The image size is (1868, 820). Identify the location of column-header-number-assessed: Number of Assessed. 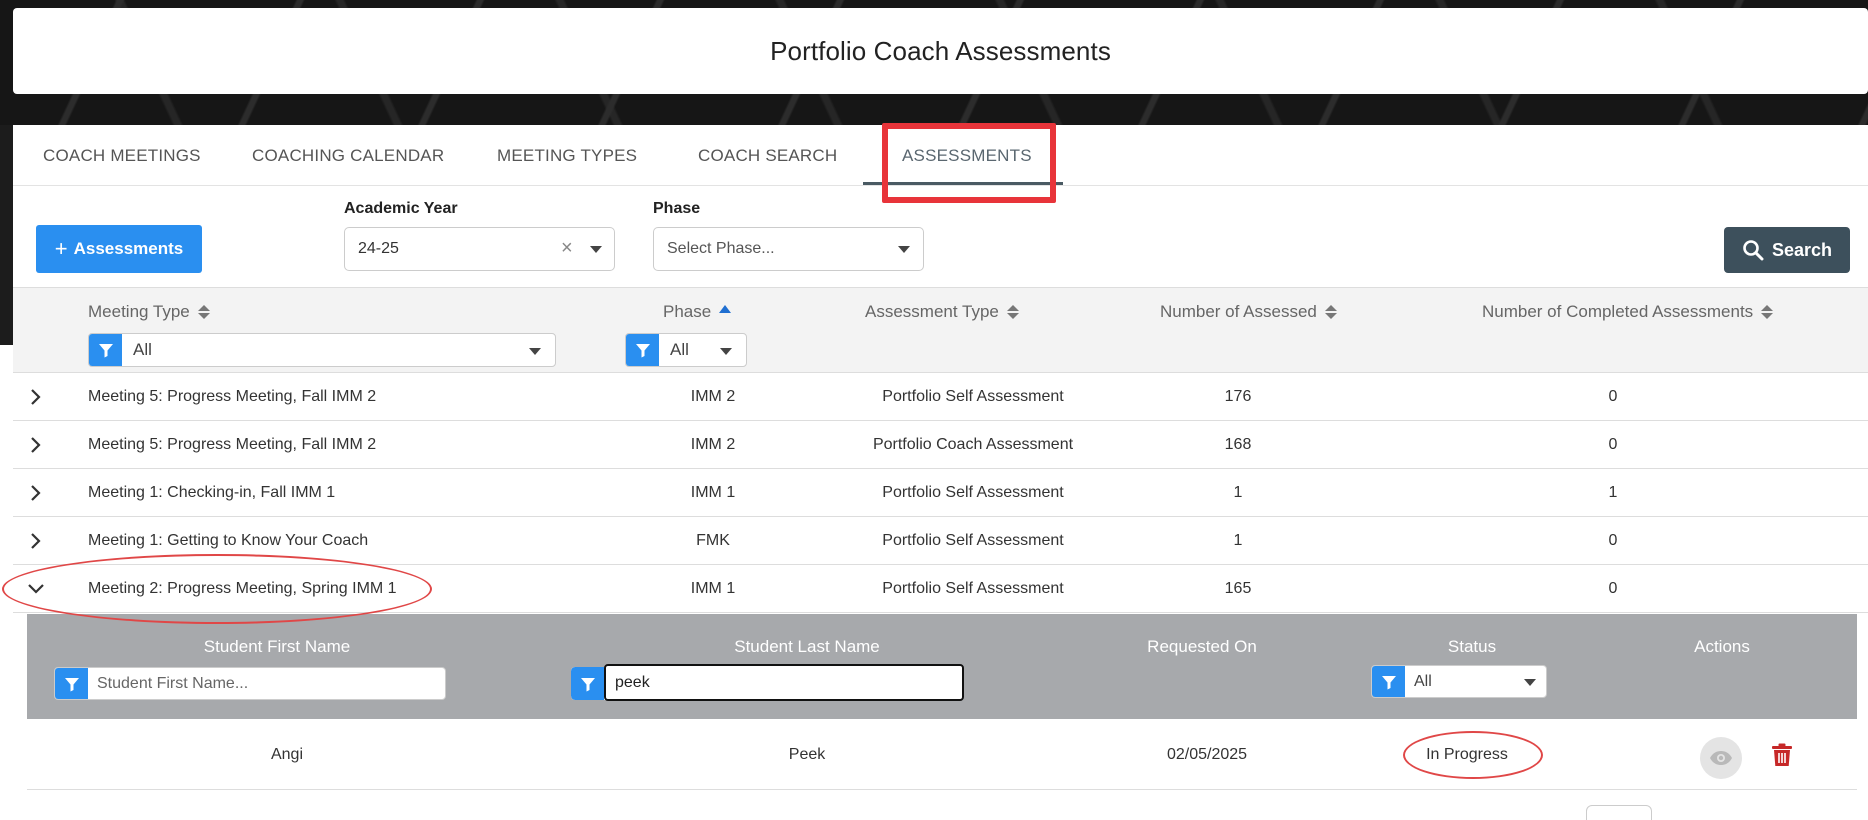
(1248, 312).